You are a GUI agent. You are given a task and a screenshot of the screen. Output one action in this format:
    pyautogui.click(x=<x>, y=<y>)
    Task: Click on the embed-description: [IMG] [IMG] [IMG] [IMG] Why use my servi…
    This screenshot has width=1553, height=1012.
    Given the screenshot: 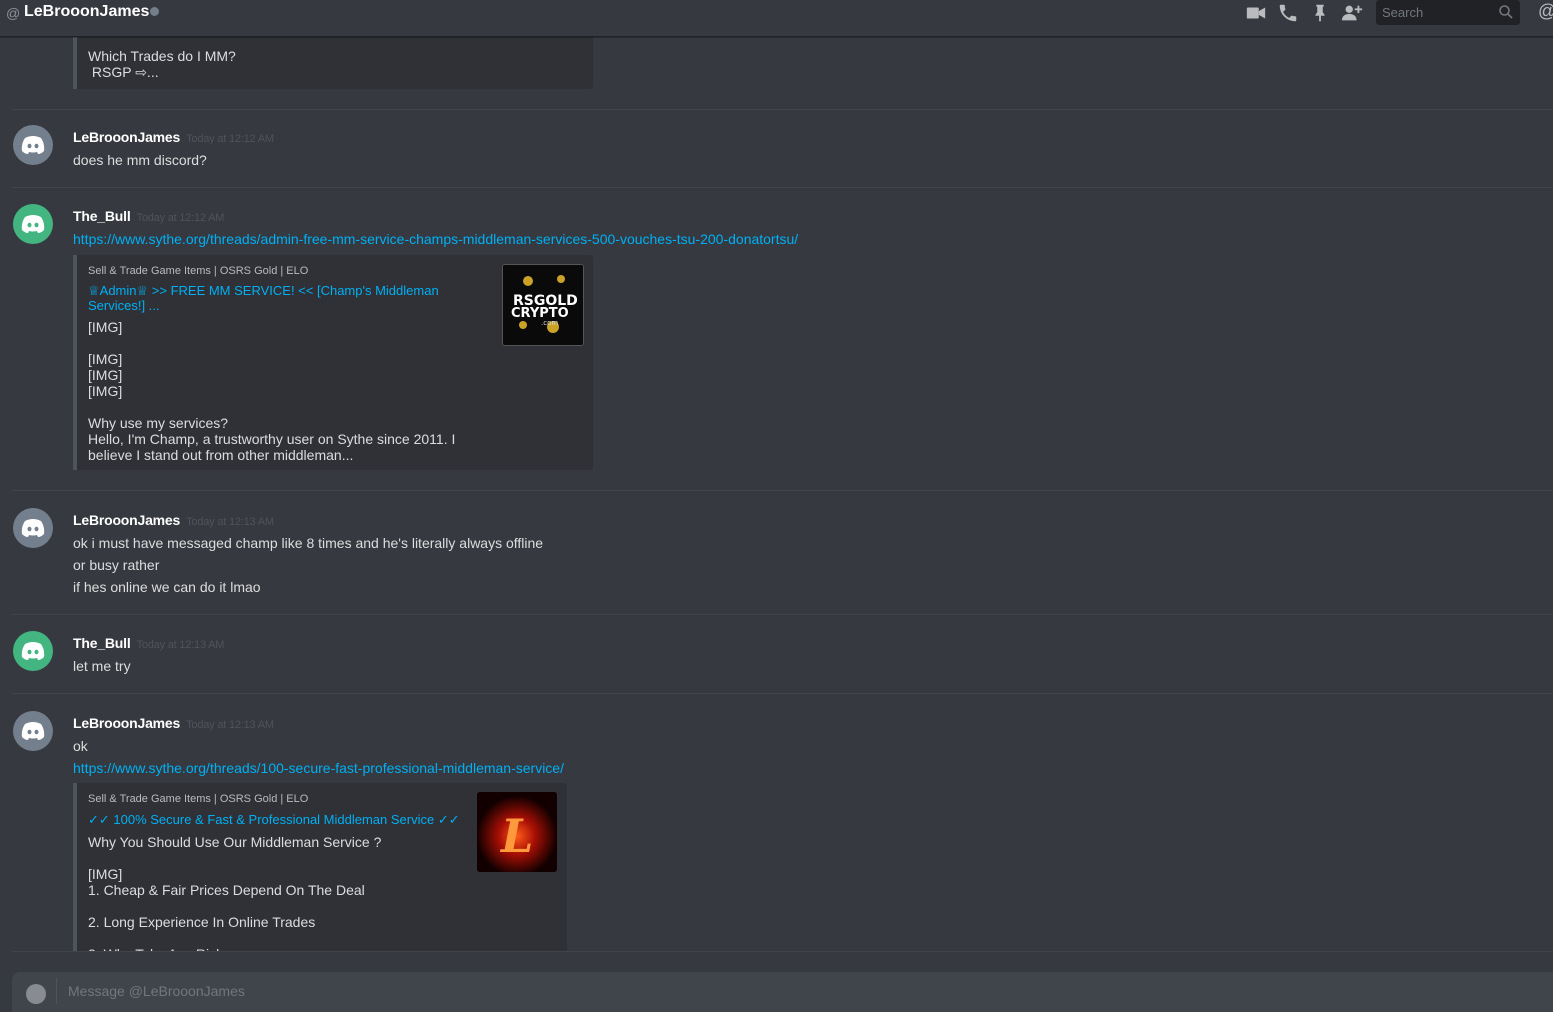 What is the action you would take?
    pyautogui.click(x=272, y=391)
    